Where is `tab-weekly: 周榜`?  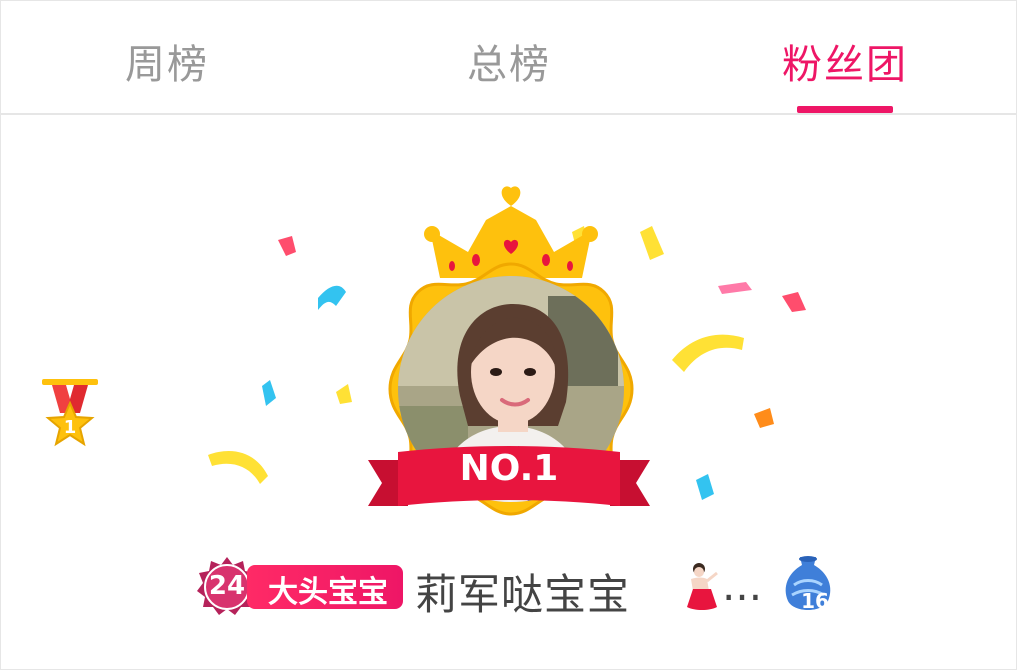
tab-weekly: 周榜 is located at coordinates (167, 61).